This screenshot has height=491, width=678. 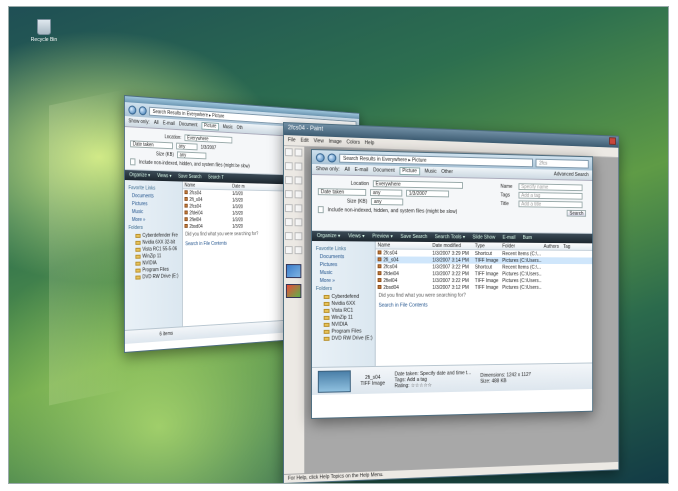 I want to click on rect-select-icon, so click(x=298, y=152).